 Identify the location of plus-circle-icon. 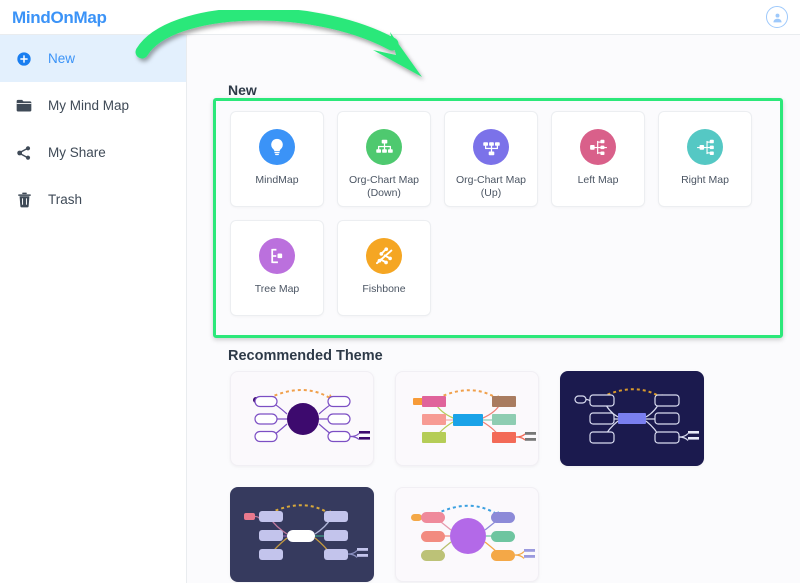
(24, 59).